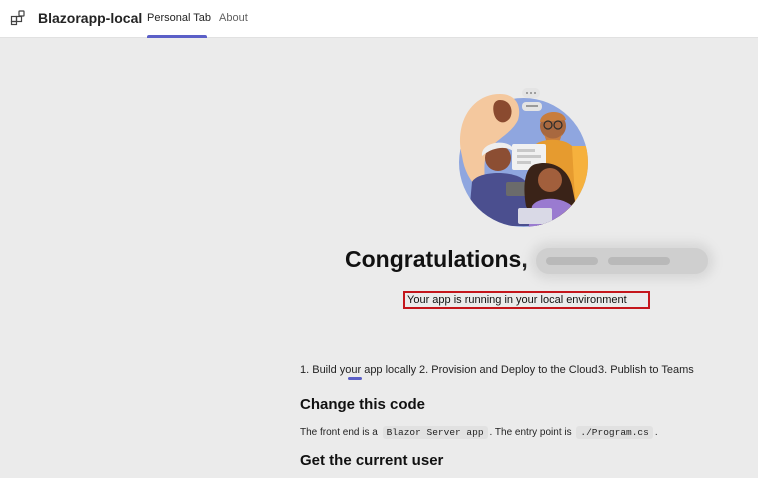  Describe the element at coordinates (363, 404) in the screenshot. I see `change-code-heading: Change this code` at that location.